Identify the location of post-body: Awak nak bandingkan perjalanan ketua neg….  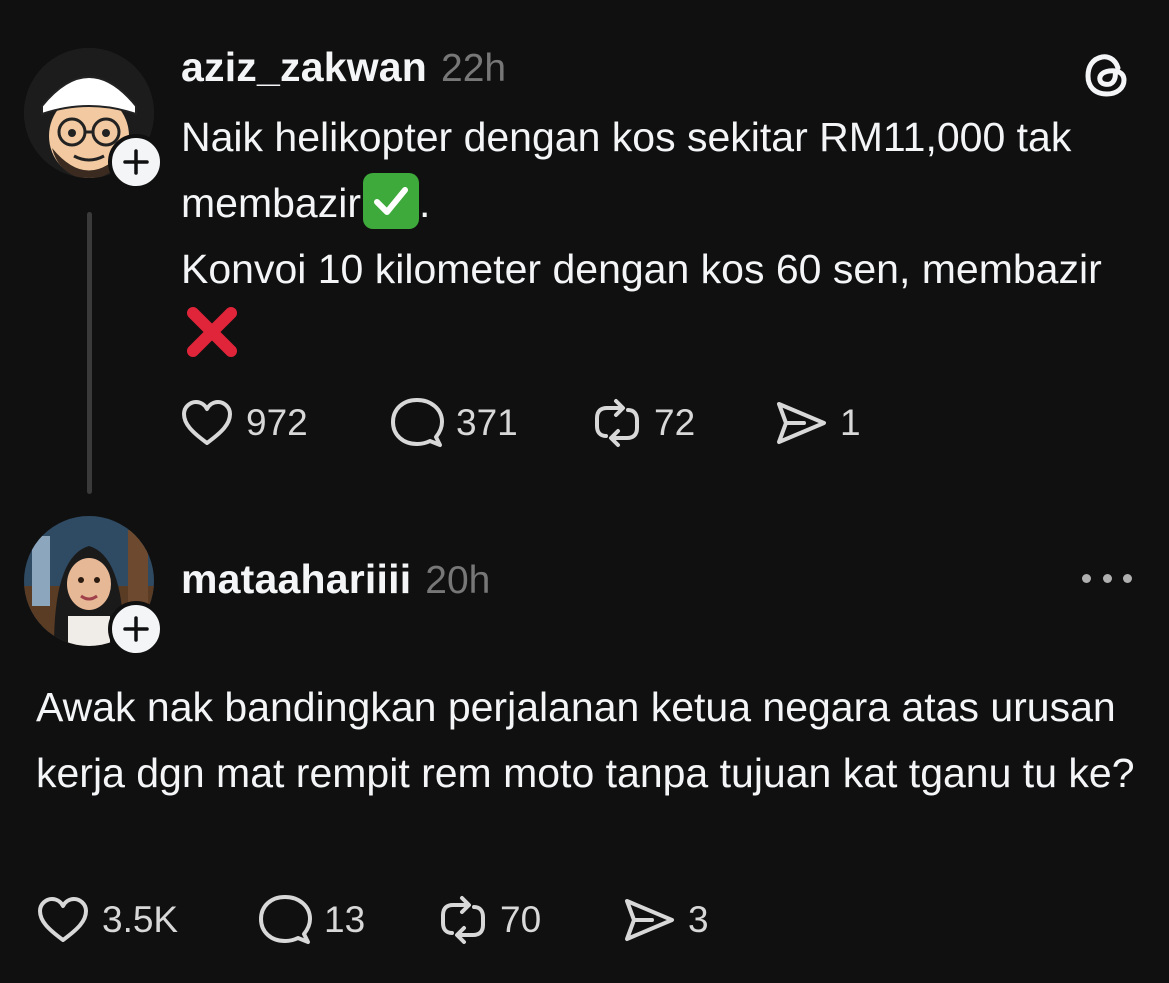
(586, 740).